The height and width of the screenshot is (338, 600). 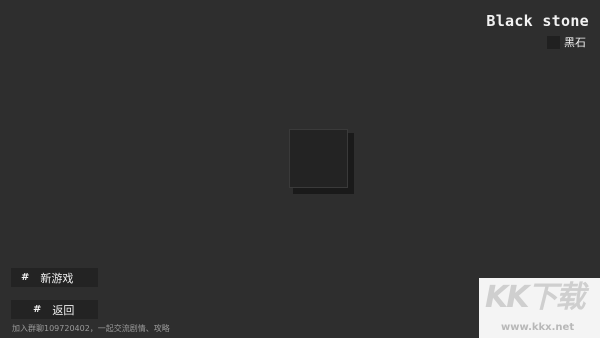 What do you see at coordinates (575, 42) in the screenshot?
I see `item-legend-label: 黑石` at bounding box center [575, 42].